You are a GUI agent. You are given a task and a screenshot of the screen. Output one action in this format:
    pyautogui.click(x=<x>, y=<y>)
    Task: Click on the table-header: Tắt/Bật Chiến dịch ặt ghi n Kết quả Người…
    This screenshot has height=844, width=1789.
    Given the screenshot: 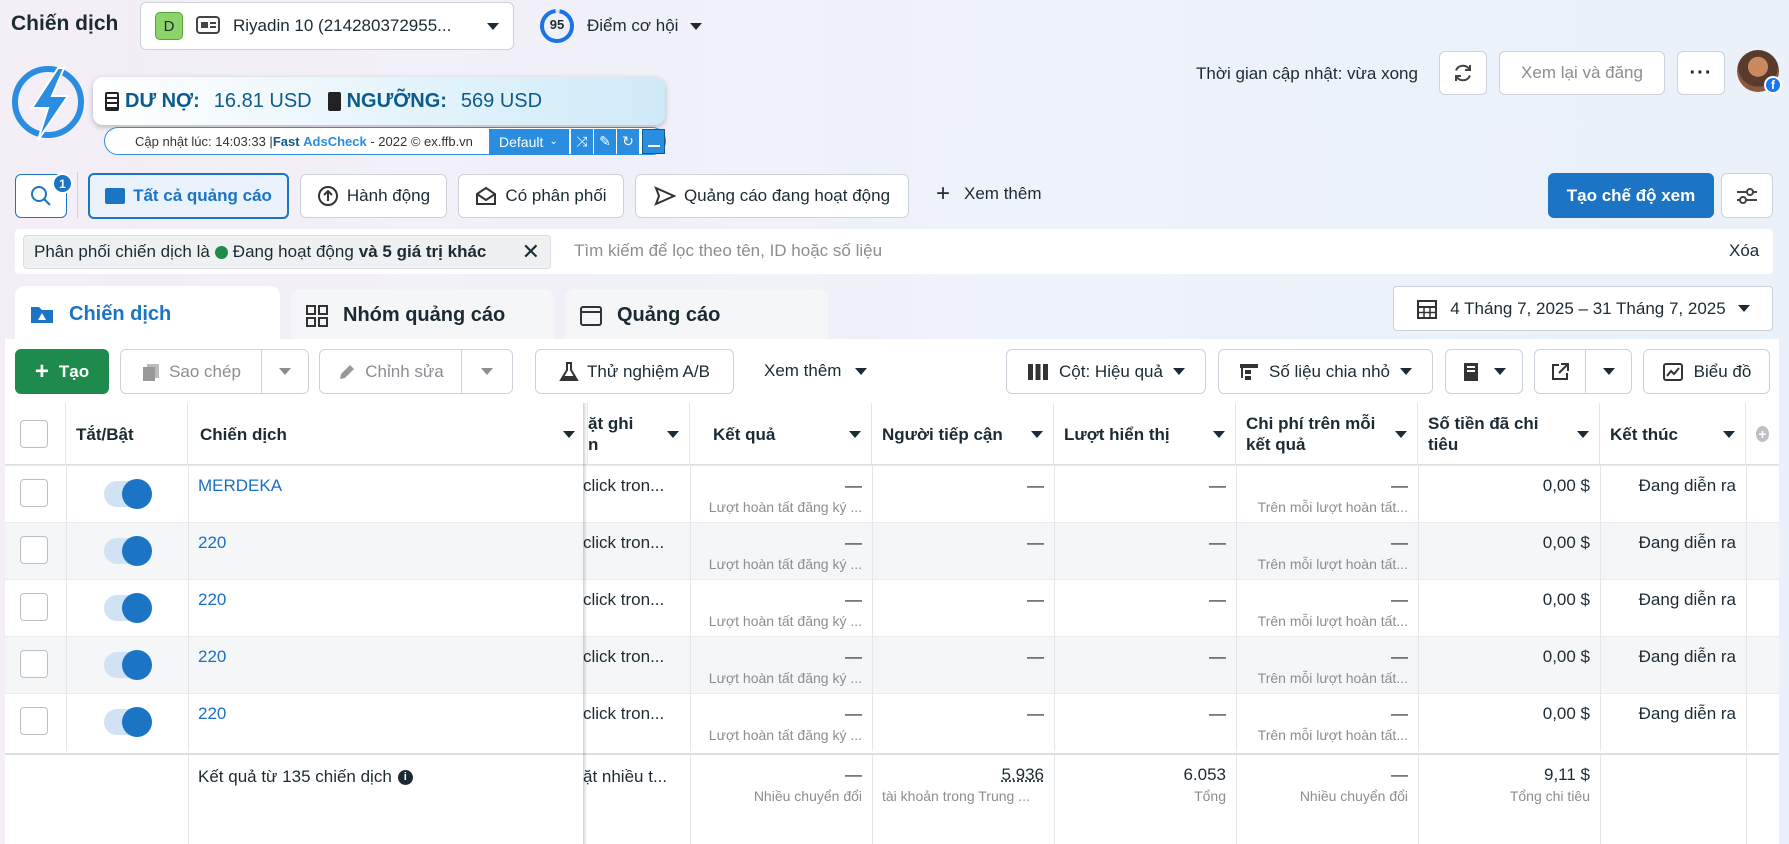 What is the action you would take?
    pyautogui.click(x=892, y=434)
    